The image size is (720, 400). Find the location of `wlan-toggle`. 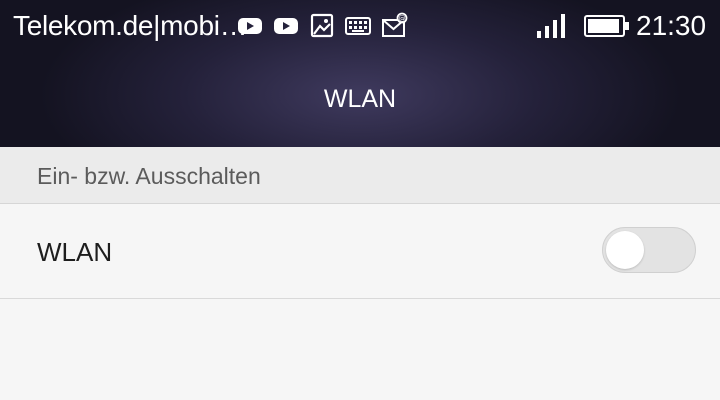

wlan-toggle is located at coordinates (649, 250).